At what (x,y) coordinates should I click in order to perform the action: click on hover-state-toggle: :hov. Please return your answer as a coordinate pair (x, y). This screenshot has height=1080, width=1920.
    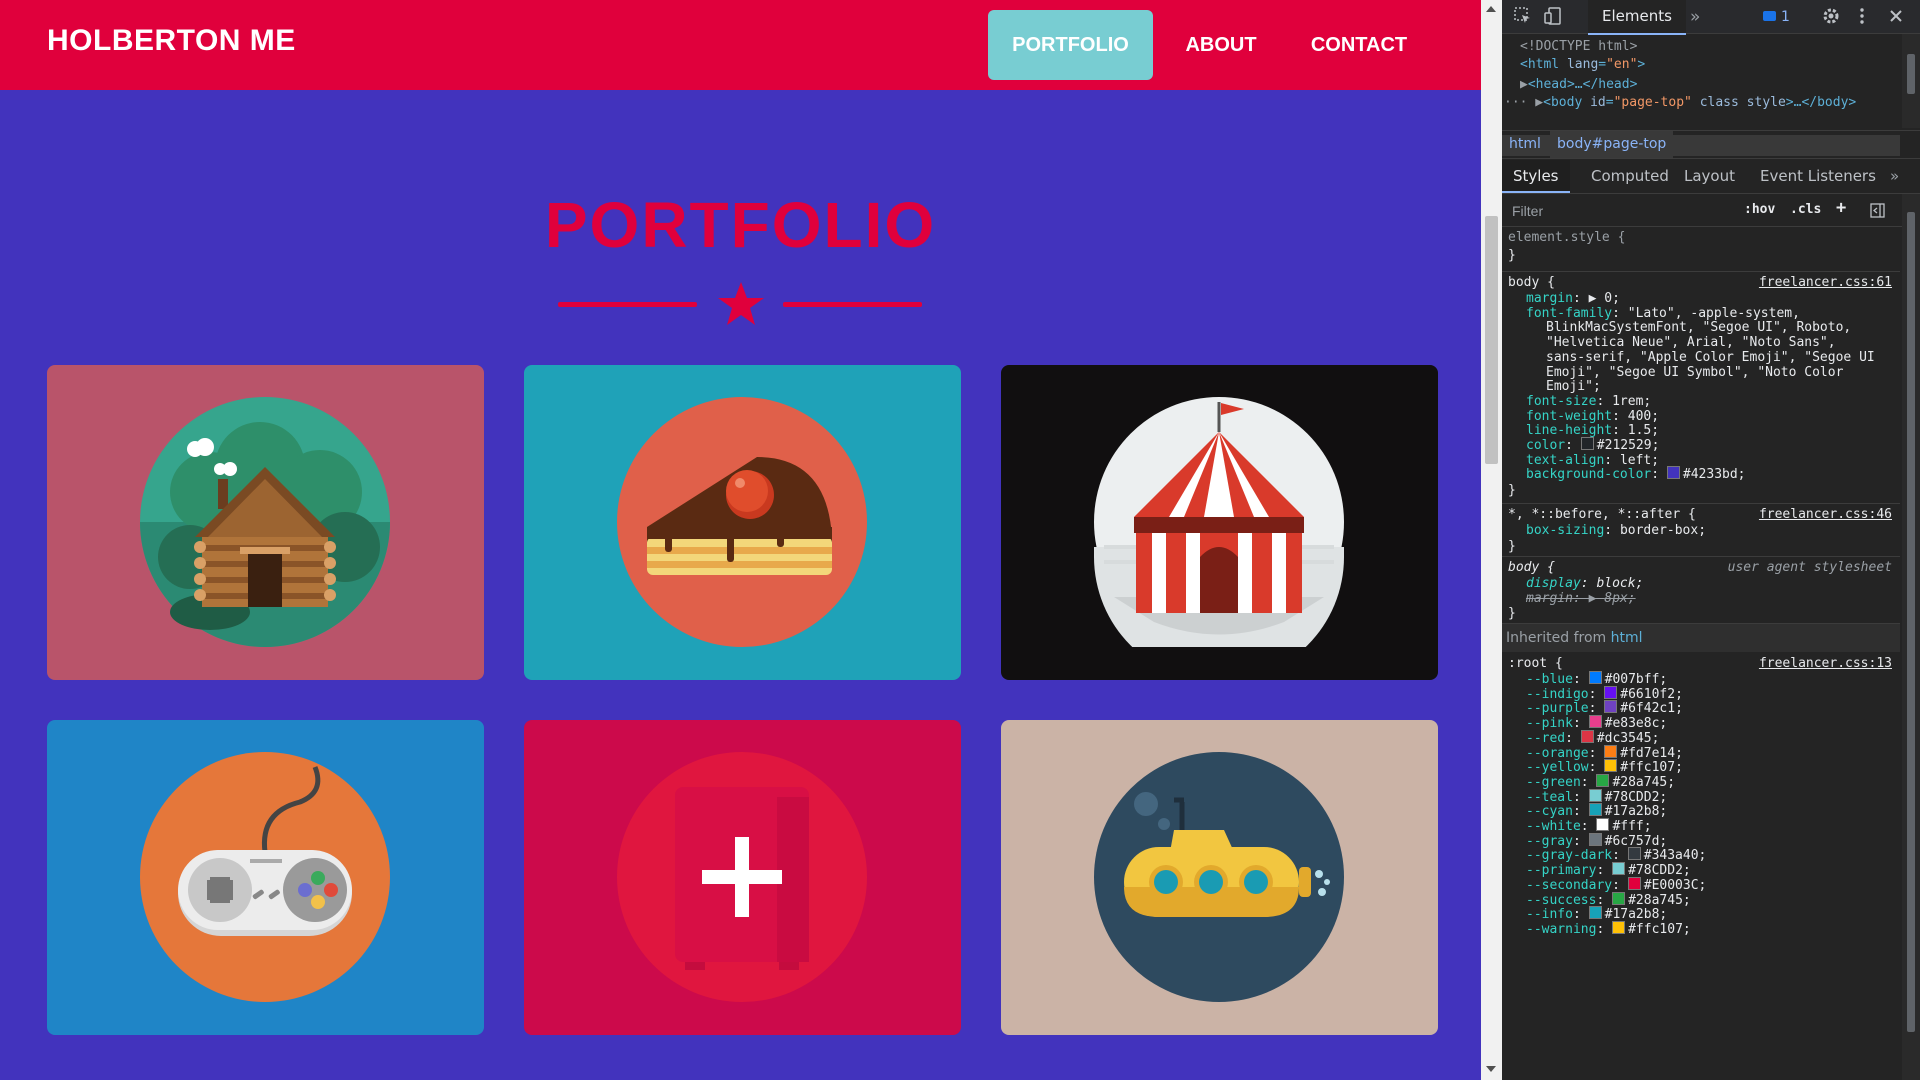
    Looking at the image, I should click on (1759, 209).